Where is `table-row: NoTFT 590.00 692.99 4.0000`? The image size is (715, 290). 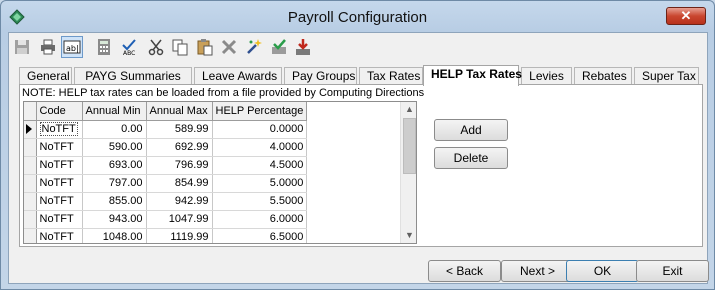 table-row: NoTFT 590.00 692.99 4.0000 is located at coordinates (166, 147).